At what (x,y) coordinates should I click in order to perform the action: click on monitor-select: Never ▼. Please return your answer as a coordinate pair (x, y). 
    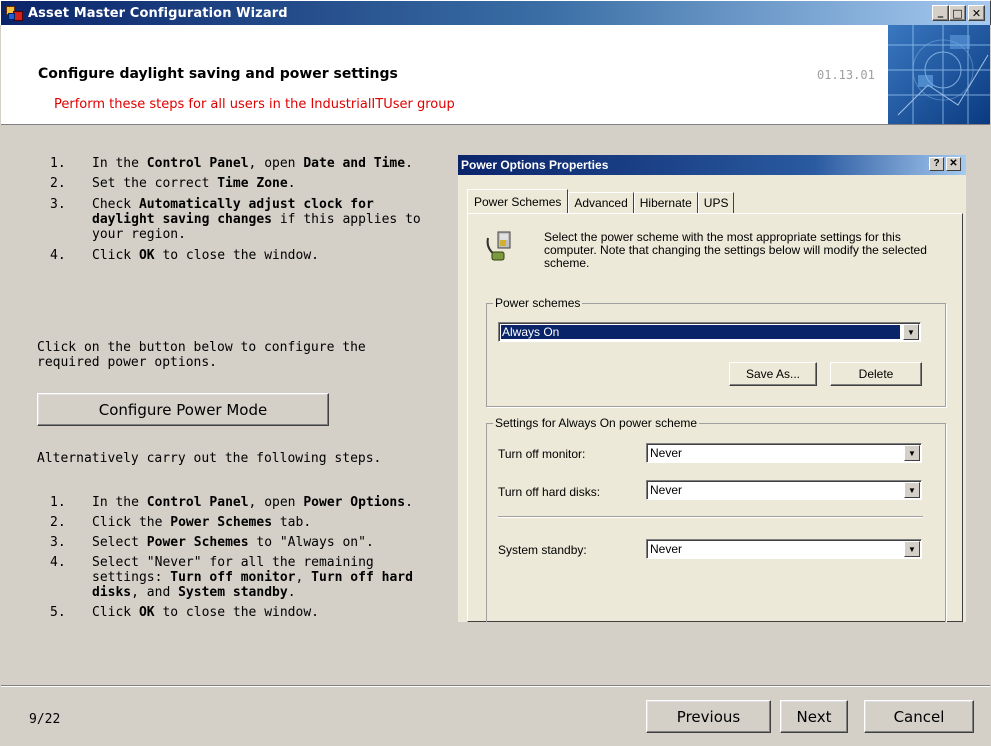
    Looking at the image, I should click on (784, 453).